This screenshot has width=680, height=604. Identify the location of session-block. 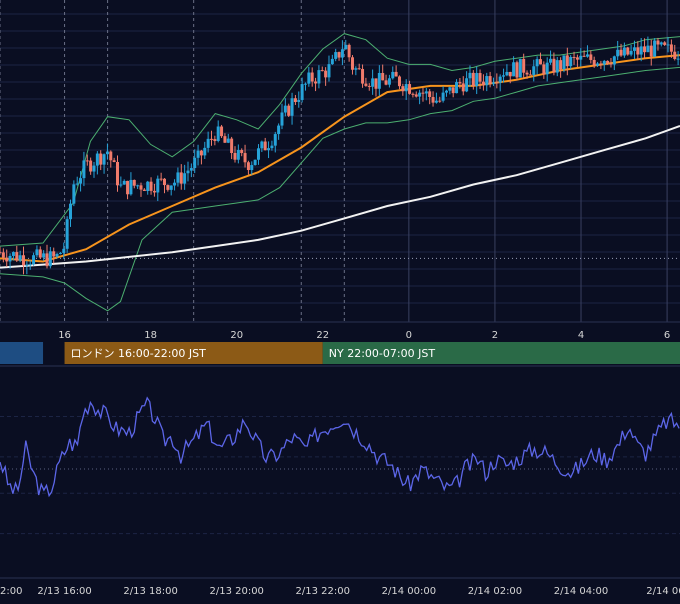
(22, 353).